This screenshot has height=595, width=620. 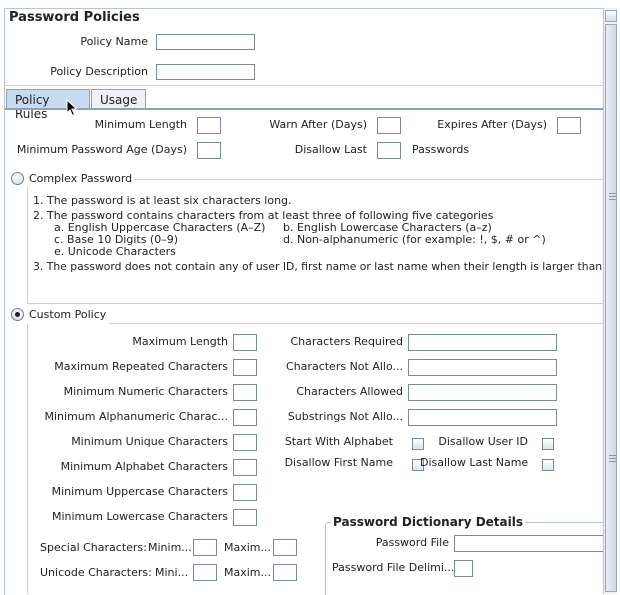 What do you see at coordinates (285, 547) in the screenshot?
I see `special-max-input` at bounding box center [285, 547].